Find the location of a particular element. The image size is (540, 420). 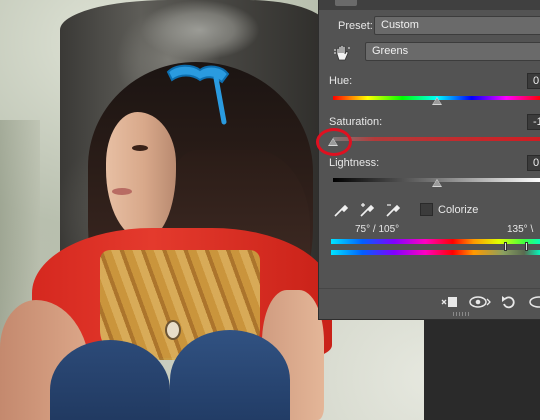

highlight-circle is located at coordinates (334, 142).